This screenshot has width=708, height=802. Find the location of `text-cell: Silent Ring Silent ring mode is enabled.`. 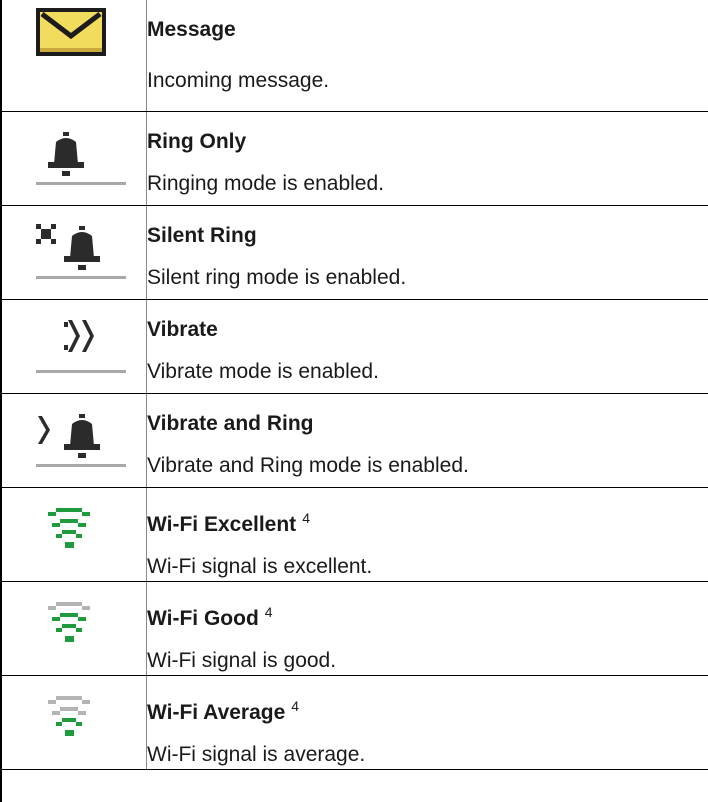

text-cell: Silent Ring Silent ring mode is enabled. is located at coordinates (427, 252).